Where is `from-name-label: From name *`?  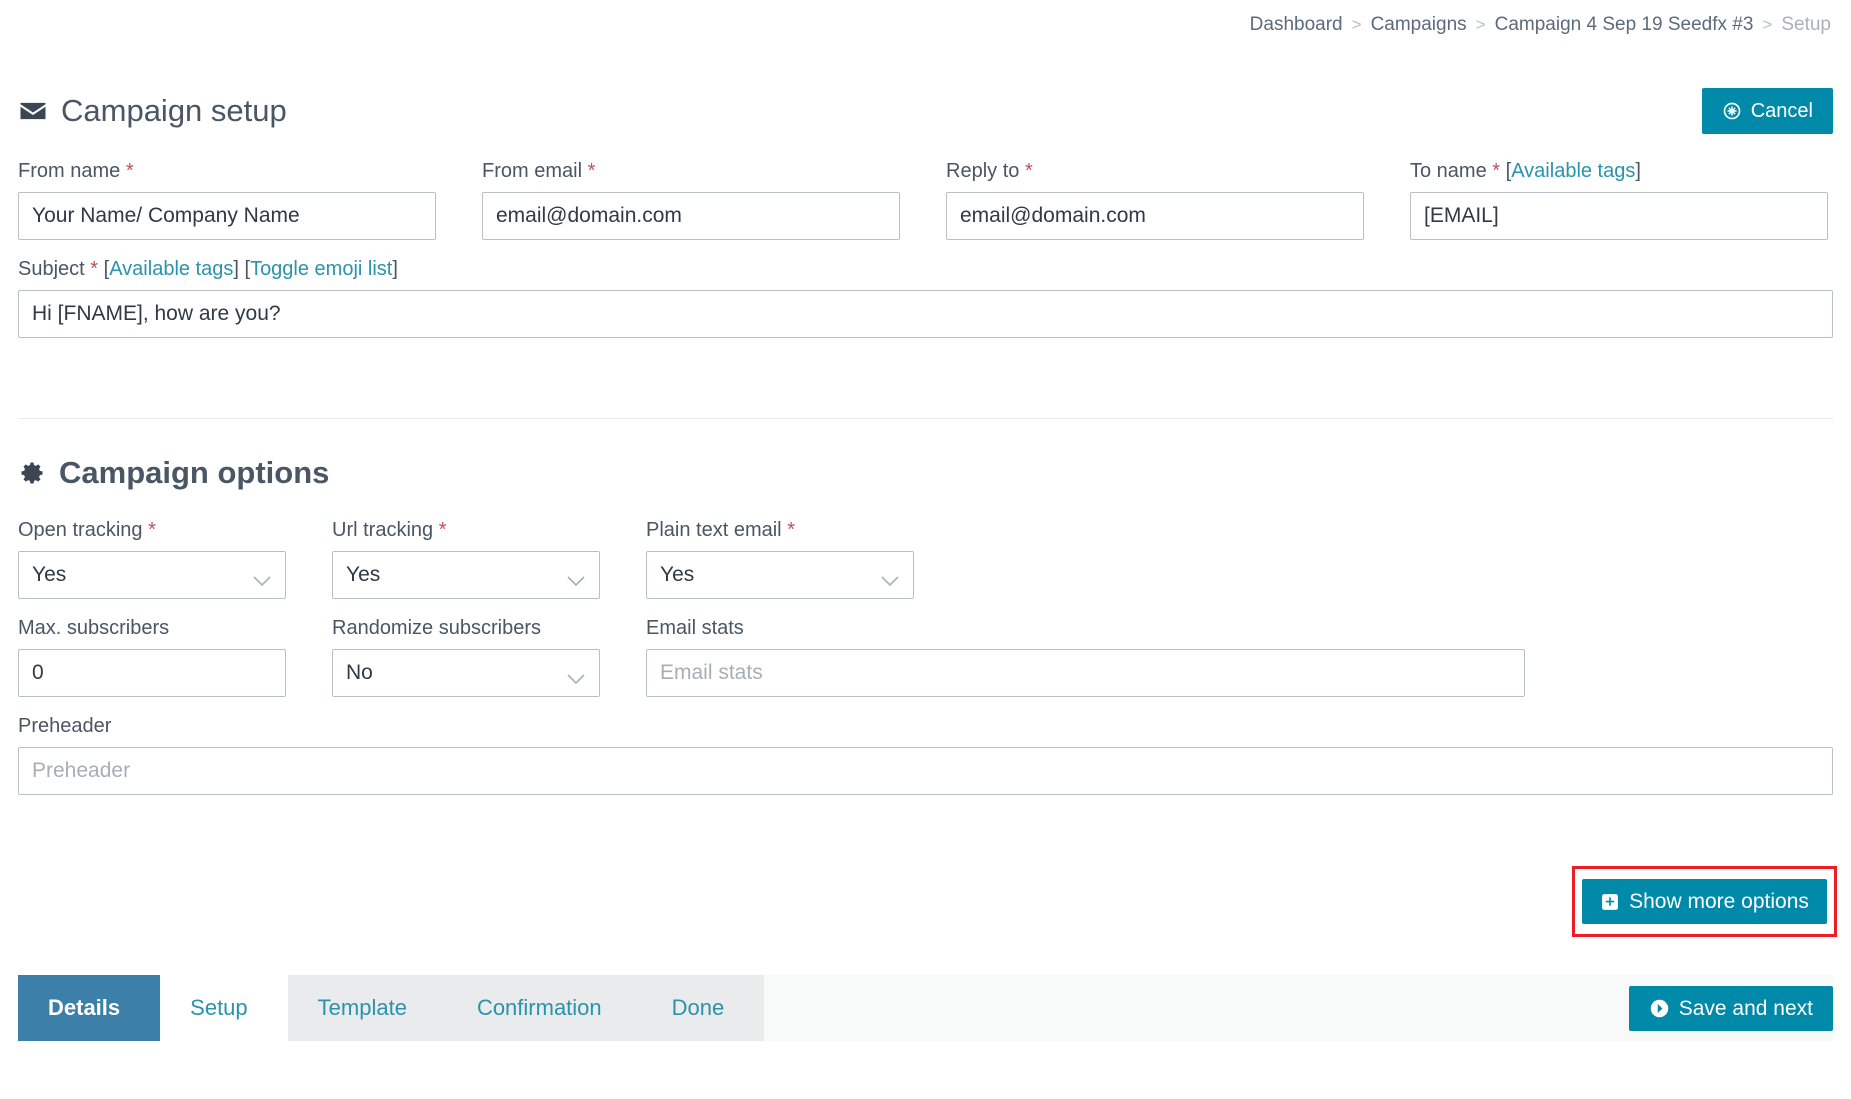
from-name-label: From name * is located at coordinates (227, 171).